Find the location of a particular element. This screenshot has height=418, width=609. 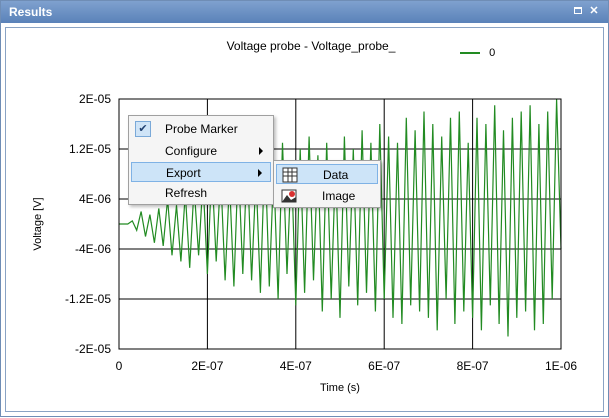

y-tick-label: 1.2E-05 is located at coordinates (90, 149).